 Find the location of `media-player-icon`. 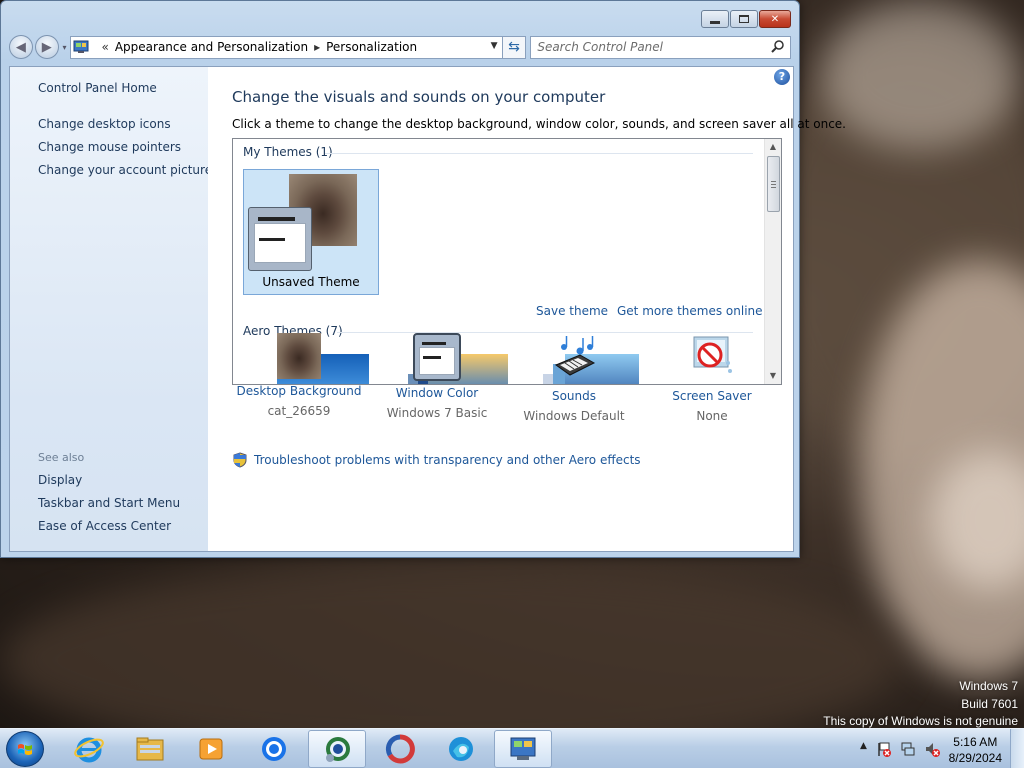

media-player-icon is located at coordinates (211, 749).